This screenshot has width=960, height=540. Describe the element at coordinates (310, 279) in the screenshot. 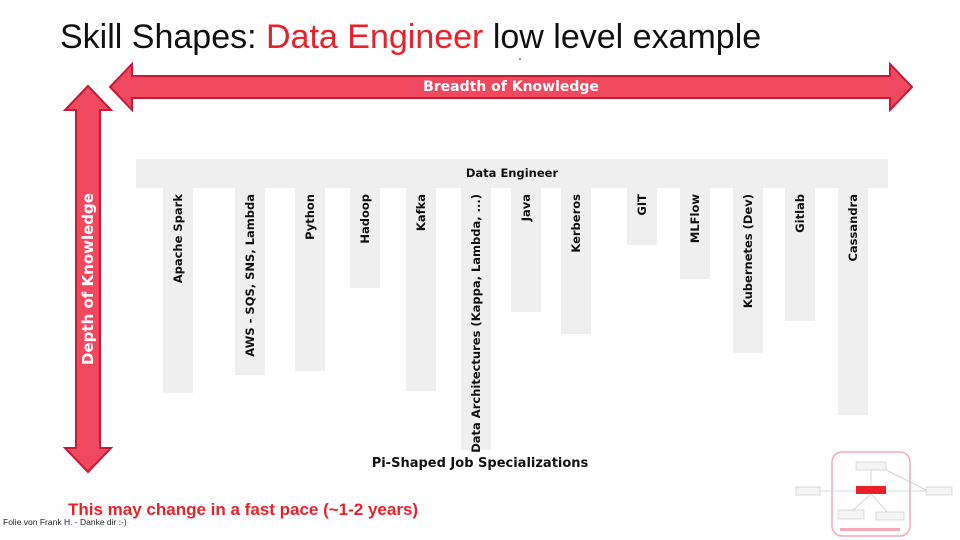

I see `skill-column: Python` at that location.